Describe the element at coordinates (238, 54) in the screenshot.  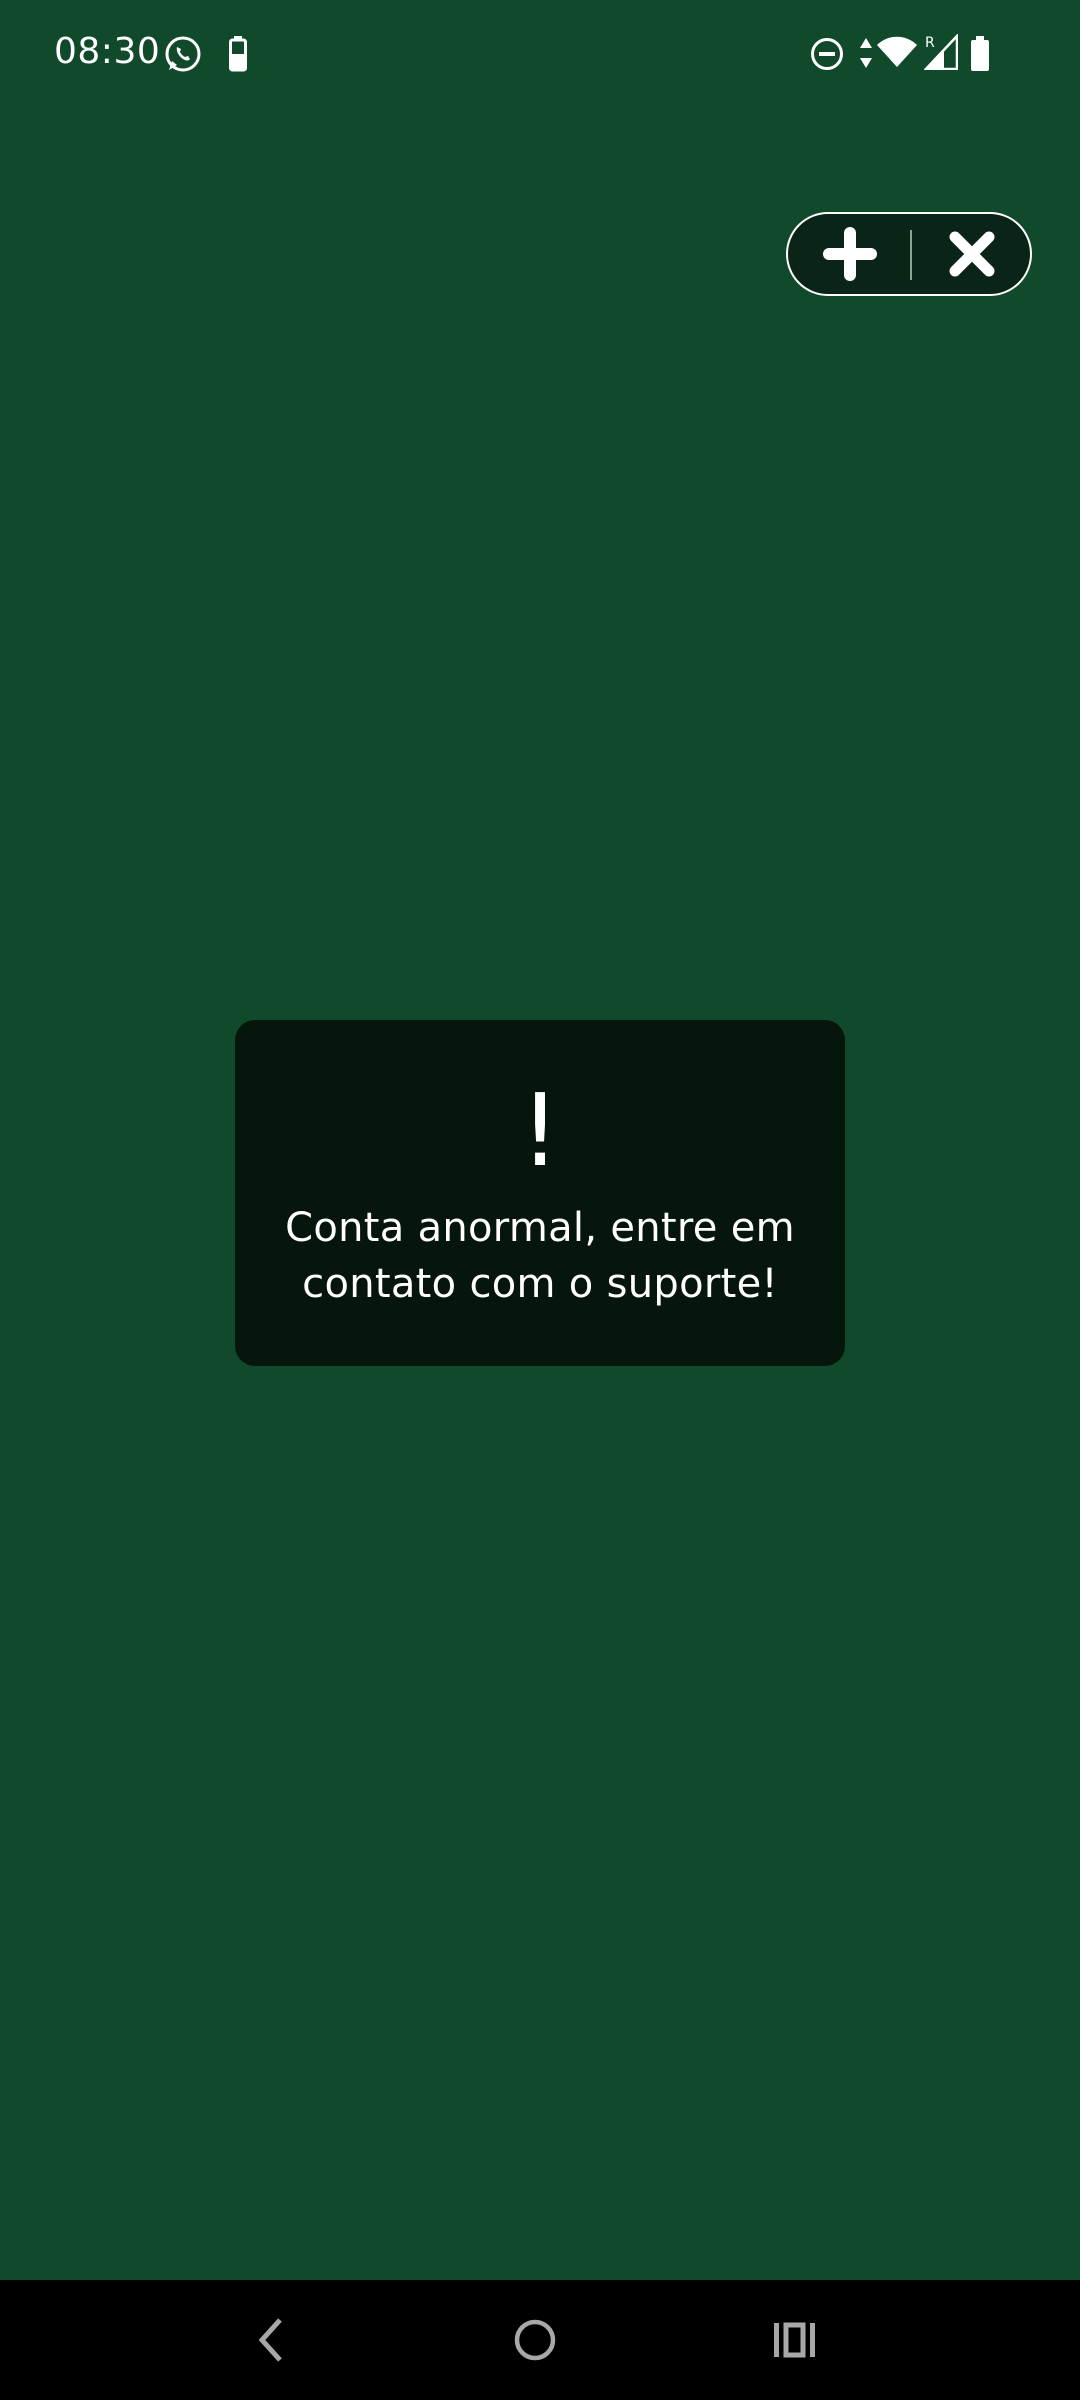
I see `battery-saver-icon` at that location.